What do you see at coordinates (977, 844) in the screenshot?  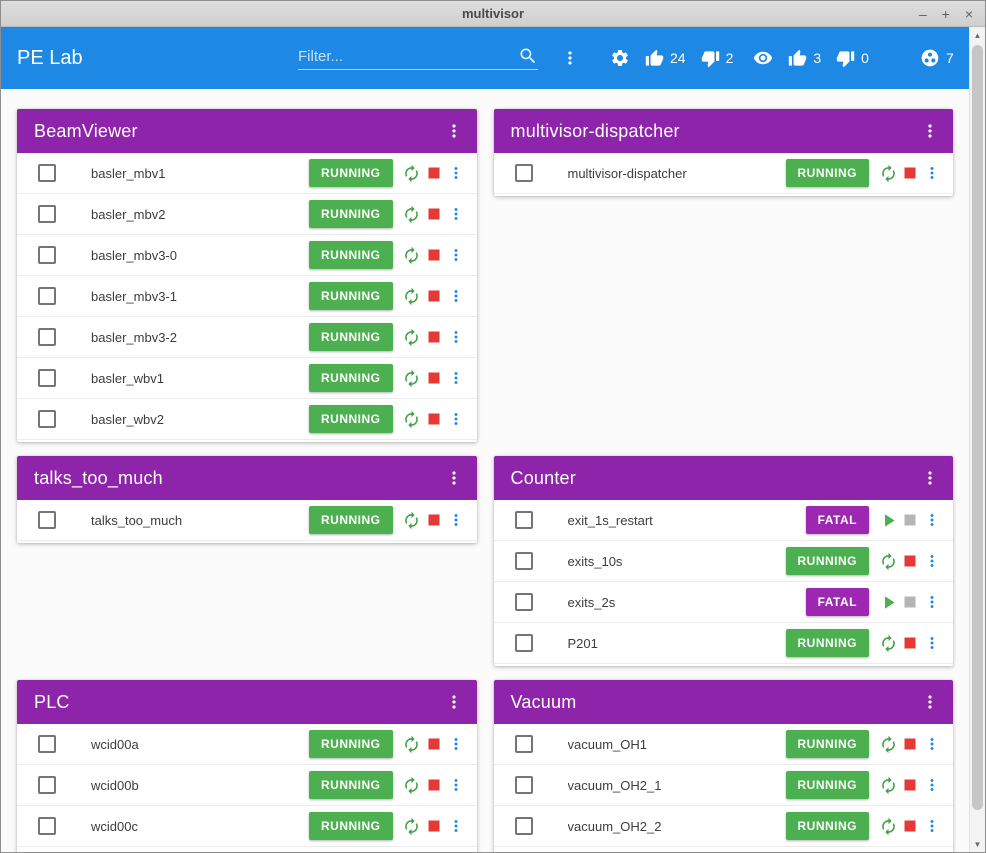 I see `scroll-down-arrow: ▼` at bounding box center [977, 844].